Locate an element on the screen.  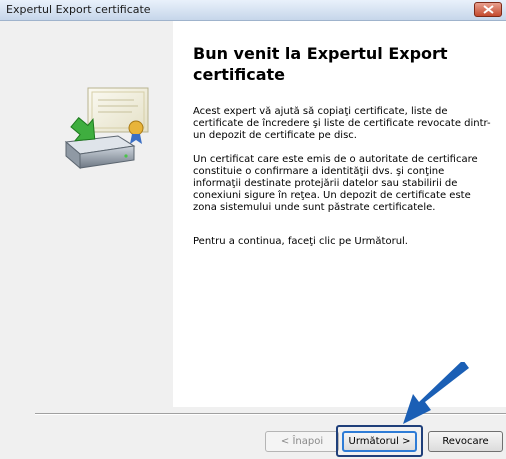
close-button is located at coordinates (488, 9).